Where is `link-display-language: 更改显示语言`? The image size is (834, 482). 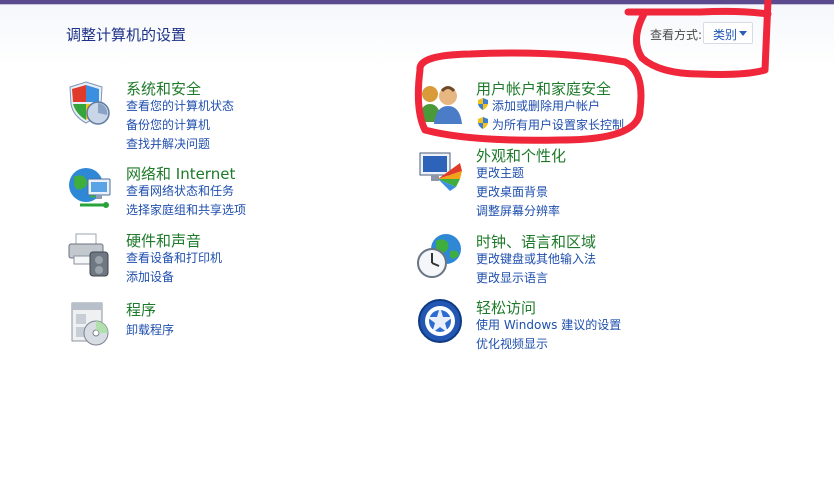
link-display-language: 更改显示语言 is located at coordinates (512, 277).